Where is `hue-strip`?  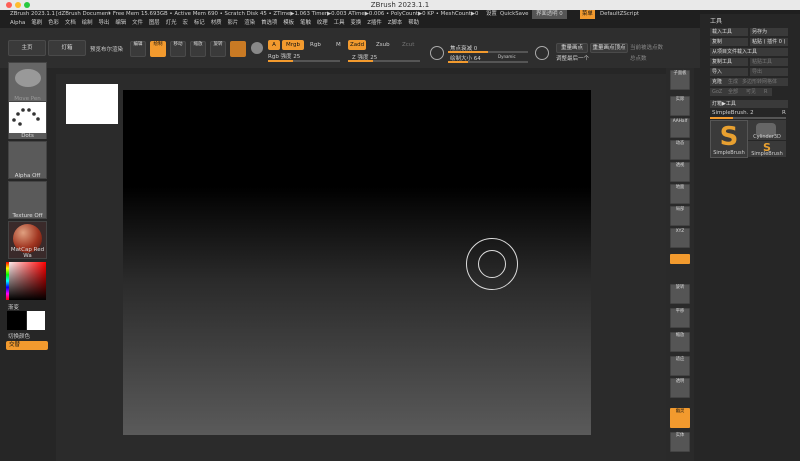 hue-strip is located at coordinates (7, 281).